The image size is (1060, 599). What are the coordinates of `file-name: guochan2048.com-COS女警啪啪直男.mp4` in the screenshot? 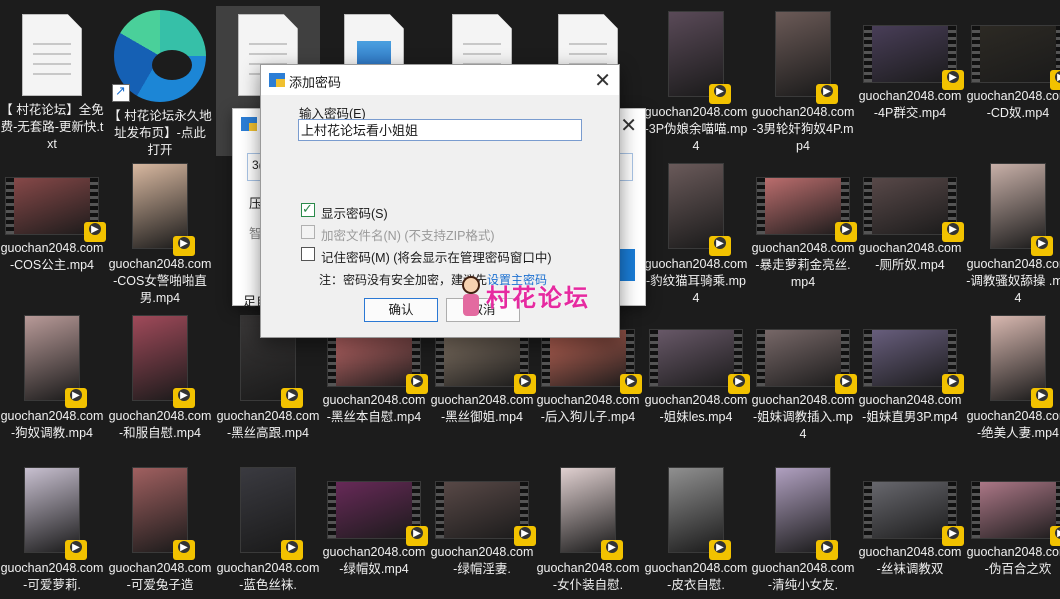 It's located at (160, 281).